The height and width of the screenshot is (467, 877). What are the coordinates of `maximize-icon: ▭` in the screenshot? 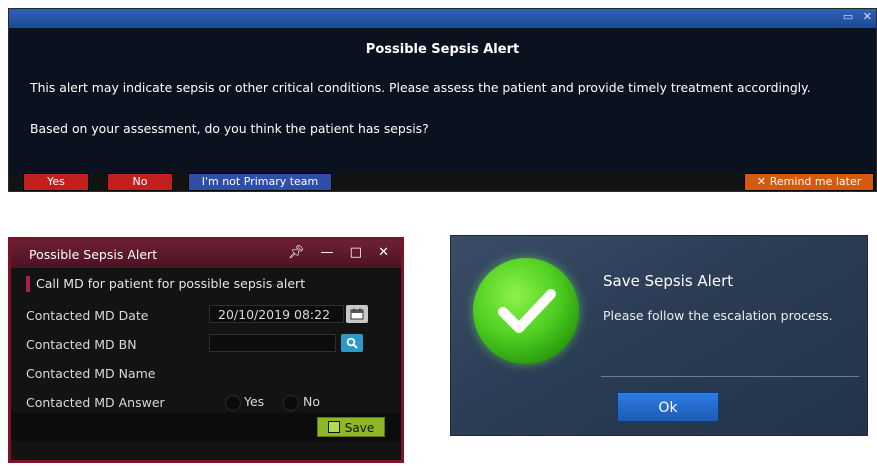 It's located at (848, 16).